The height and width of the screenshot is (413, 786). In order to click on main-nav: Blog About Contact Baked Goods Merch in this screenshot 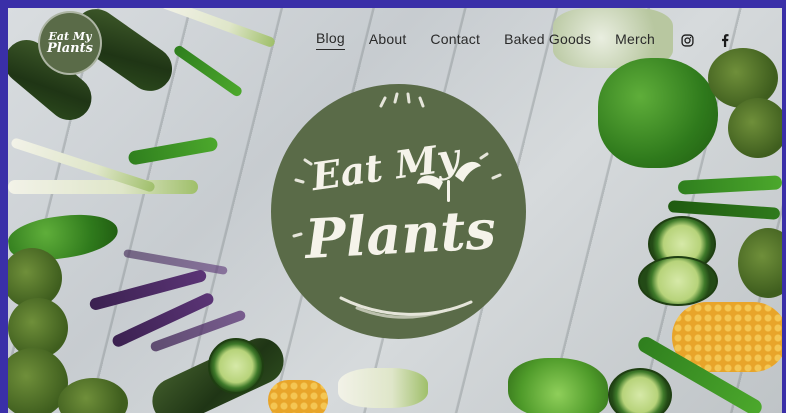, I will do `click(535, 40)`.